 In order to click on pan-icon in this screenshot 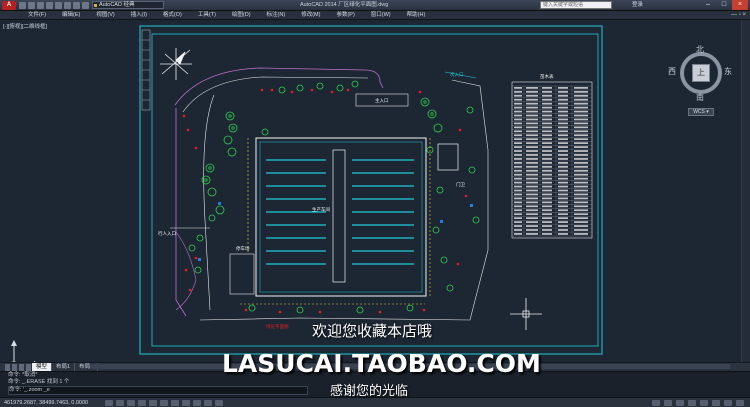, I will do `click(680, 403)`.